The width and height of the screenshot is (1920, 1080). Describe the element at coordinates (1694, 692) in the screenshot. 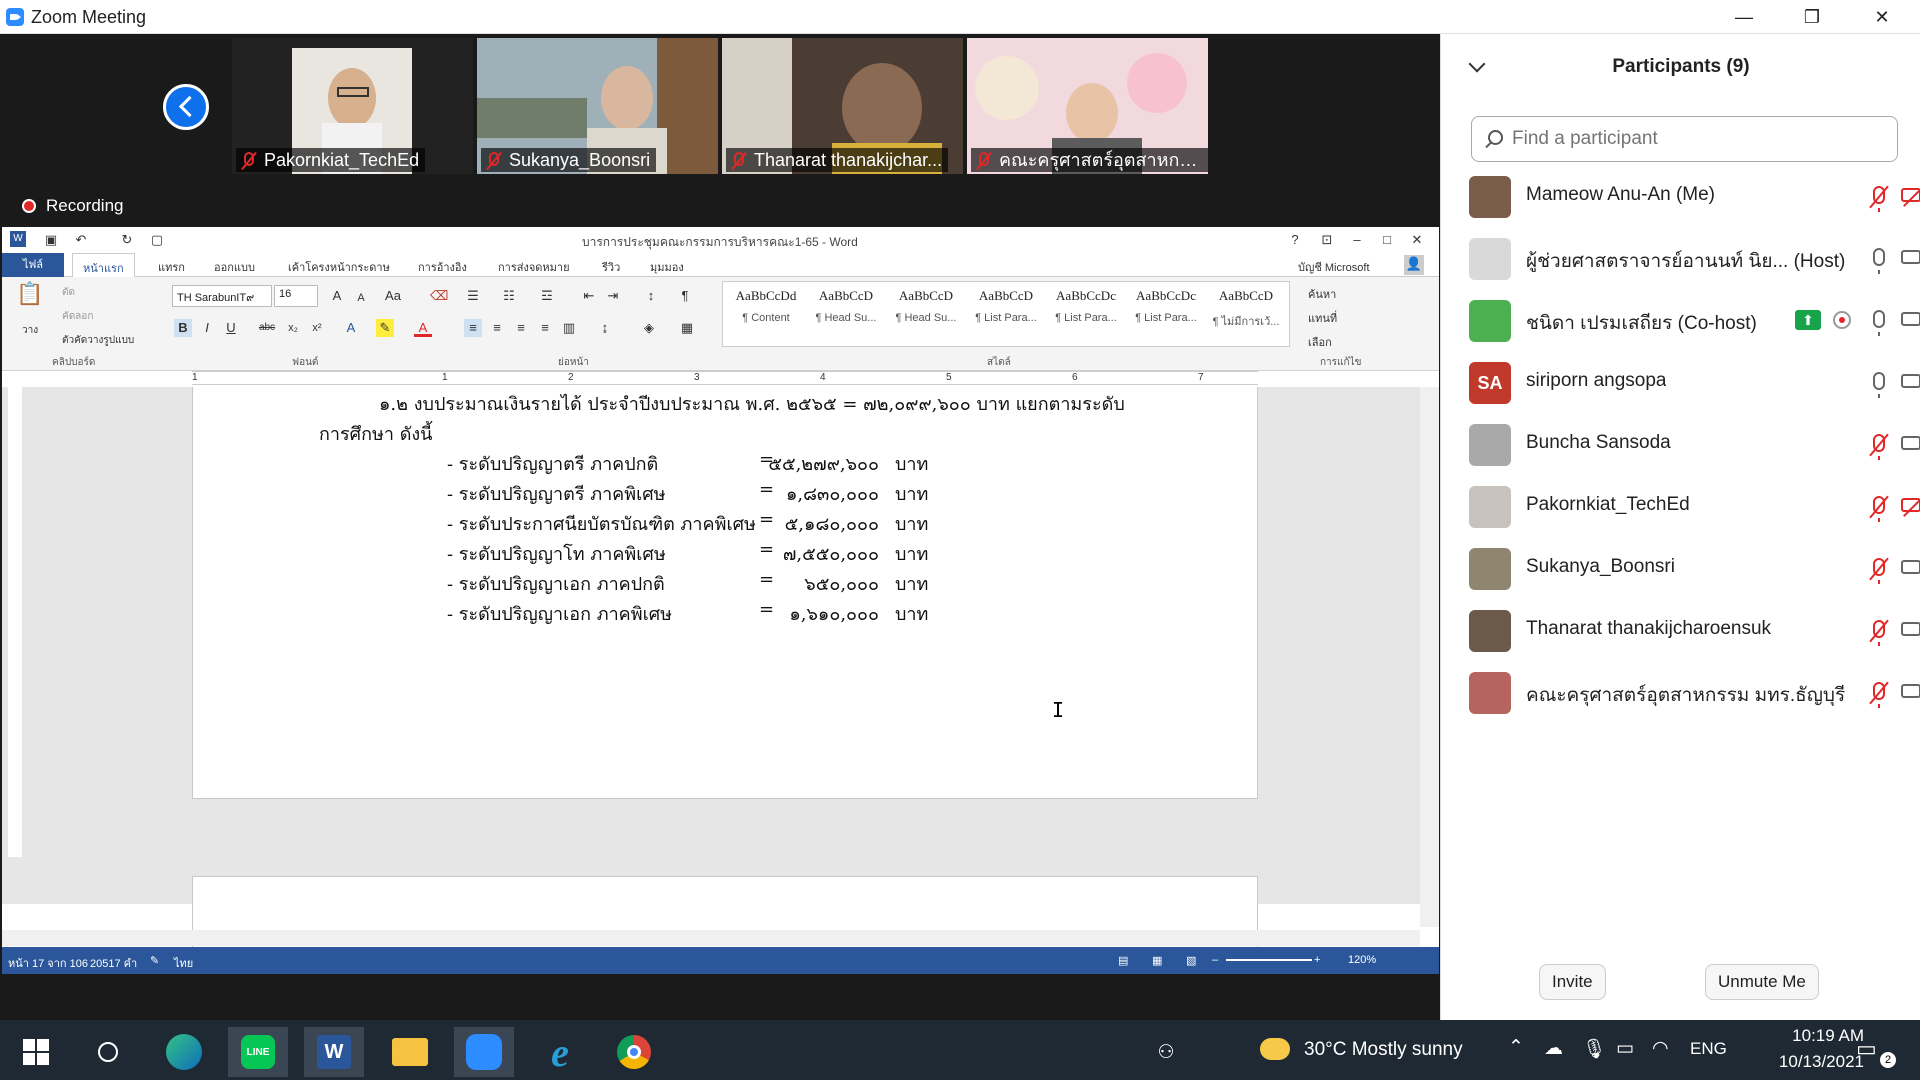

I see `participant-row: คณะครุศาสตร์อุตสาหกรรม มทร.ธัญบุรี` at that location.